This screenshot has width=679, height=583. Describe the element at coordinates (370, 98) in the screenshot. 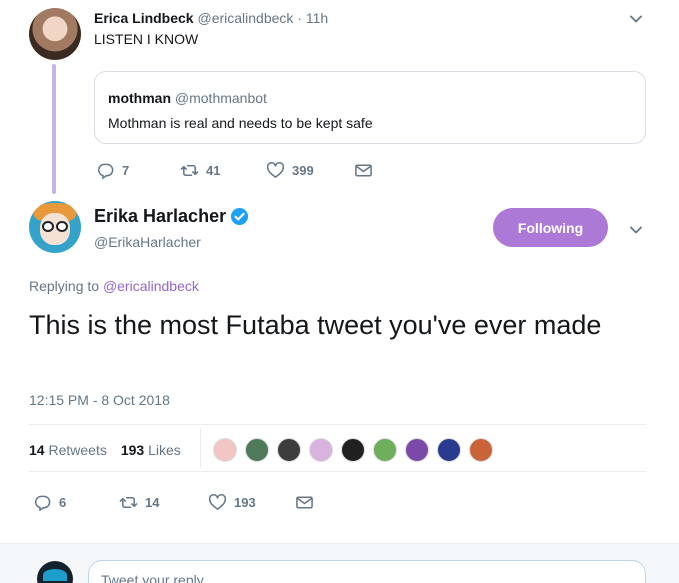

I see `quoted-tweet-header: mothman @mothmanbot` at that location.